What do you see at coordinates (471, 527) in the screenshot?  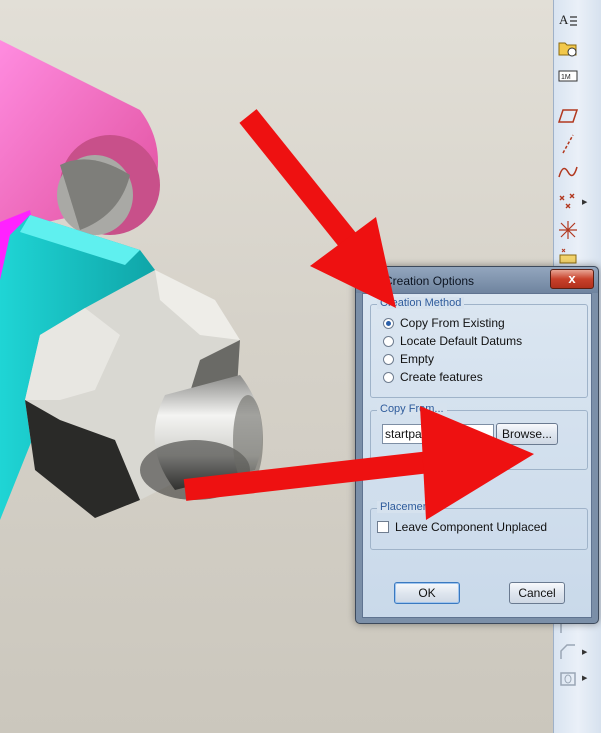 I see `checkbox-label: Leave Component Unplaced` at bounding box center [471, 527].